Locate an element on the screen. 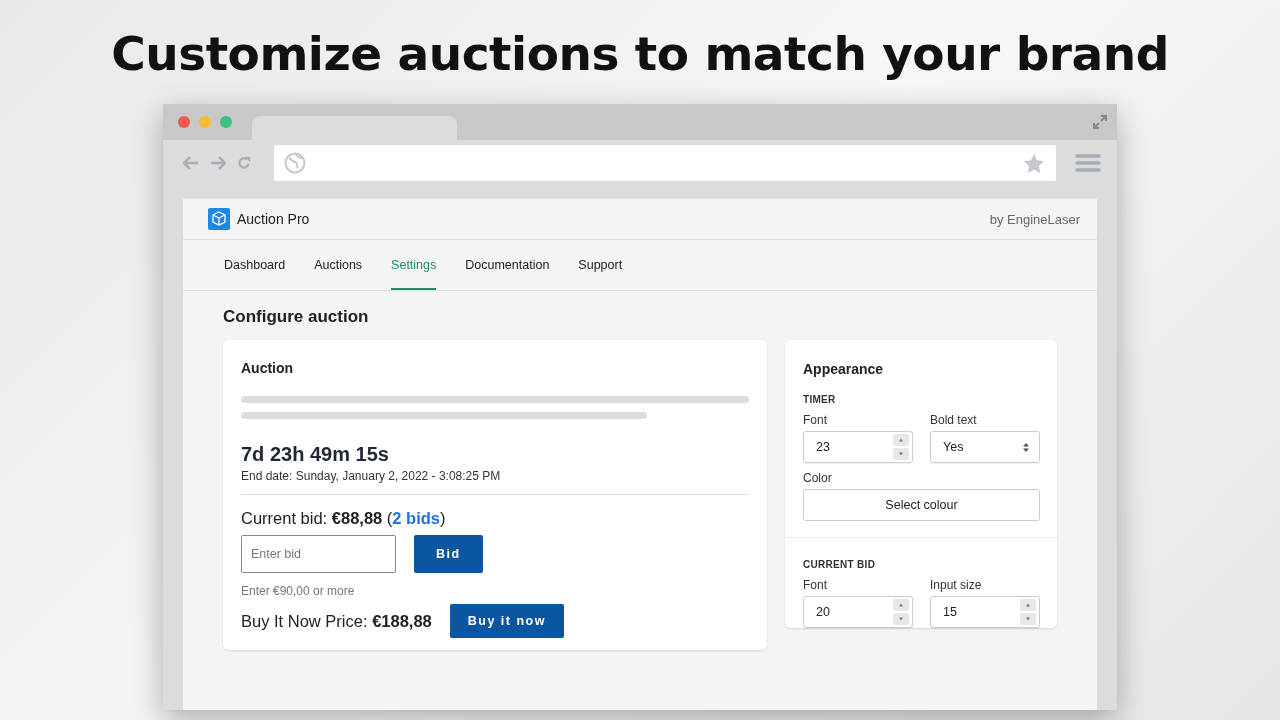  field-label: Color is located at coordinates (818, 478).